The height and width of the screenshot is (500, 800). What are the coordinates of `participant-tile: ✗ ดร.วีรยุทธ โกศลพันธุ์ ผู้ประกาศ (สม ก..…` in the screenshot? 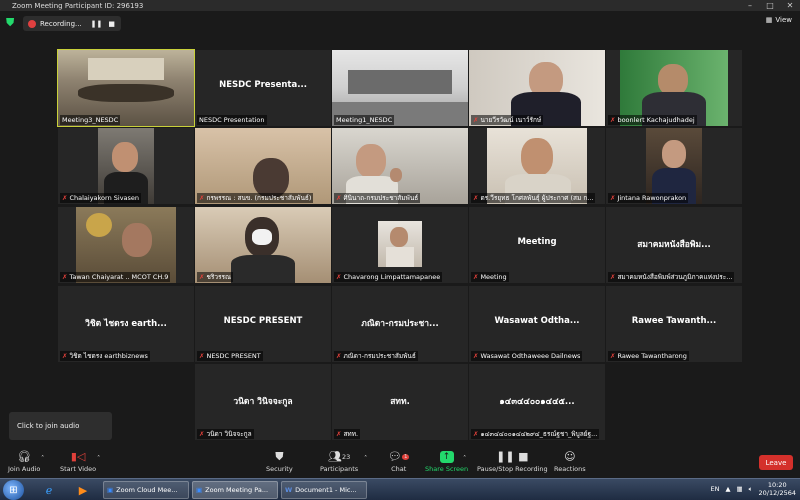 It's located at (537, 166).